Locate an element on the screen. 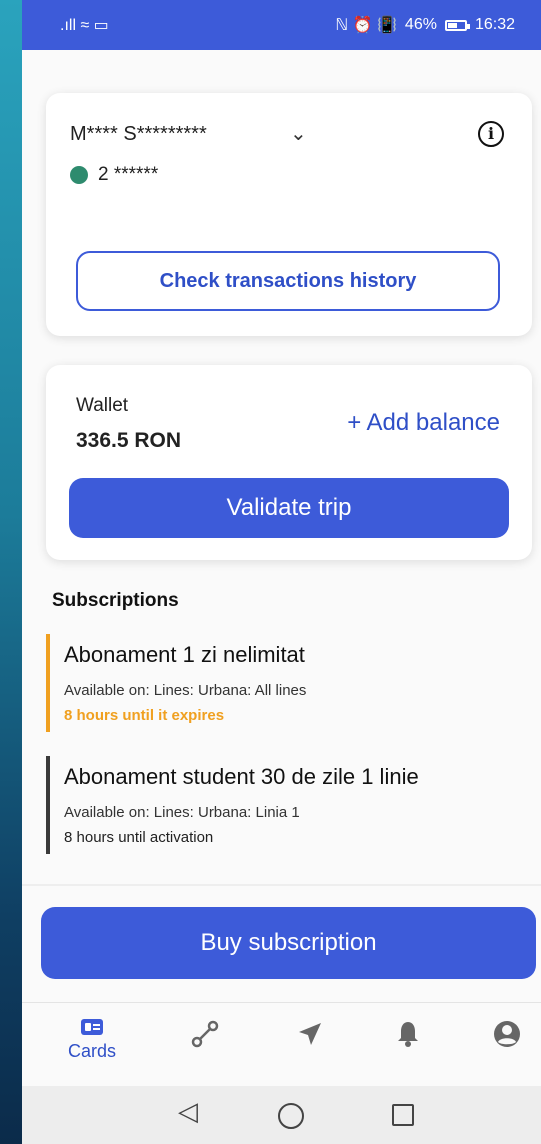 This screenshot has height=1144, width=541. subscription-availability: Available on: Lines: Urbana: Linia 1 is located at coordinates (182, 812).